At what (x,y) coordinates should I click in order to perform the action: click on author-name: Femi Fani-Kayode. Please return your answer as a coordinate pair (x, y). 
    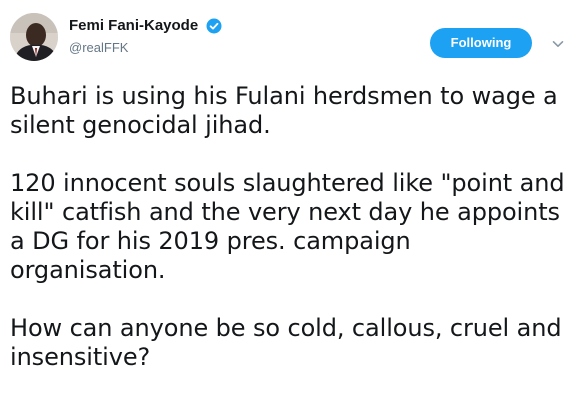
    Looking at the image, I should click on (133, 26).